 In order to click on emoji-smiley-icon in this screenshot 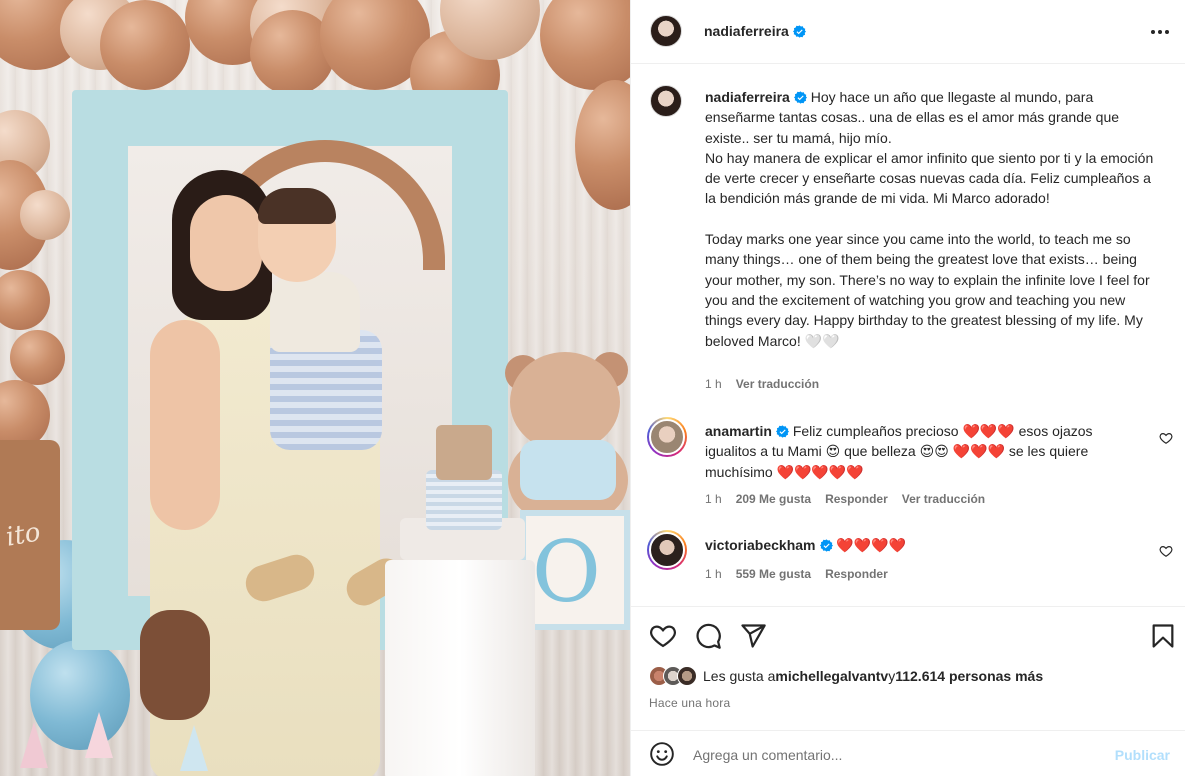, I will do `click(662, 754)`.